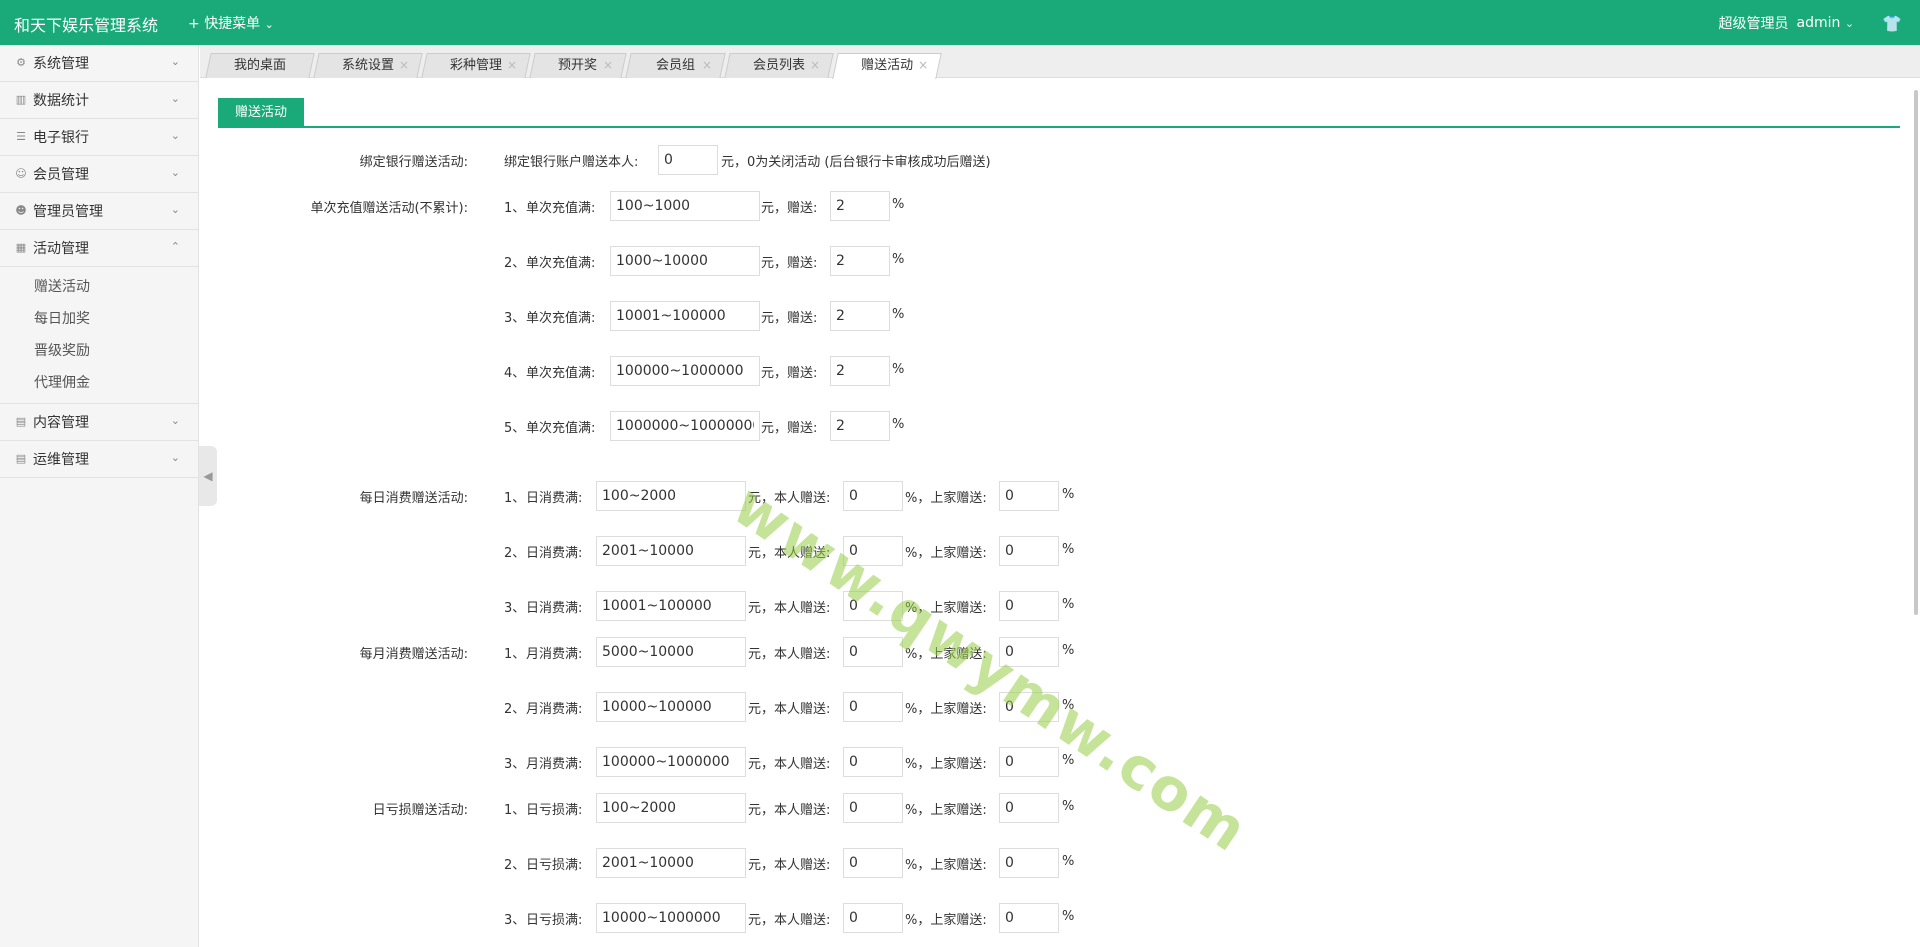 The height and width of the screenshot is (947, 1920). Describe the element at coordinates (99, 287) in the screenshot. I see `submenu-item-gift: 赠送活动` at that location.